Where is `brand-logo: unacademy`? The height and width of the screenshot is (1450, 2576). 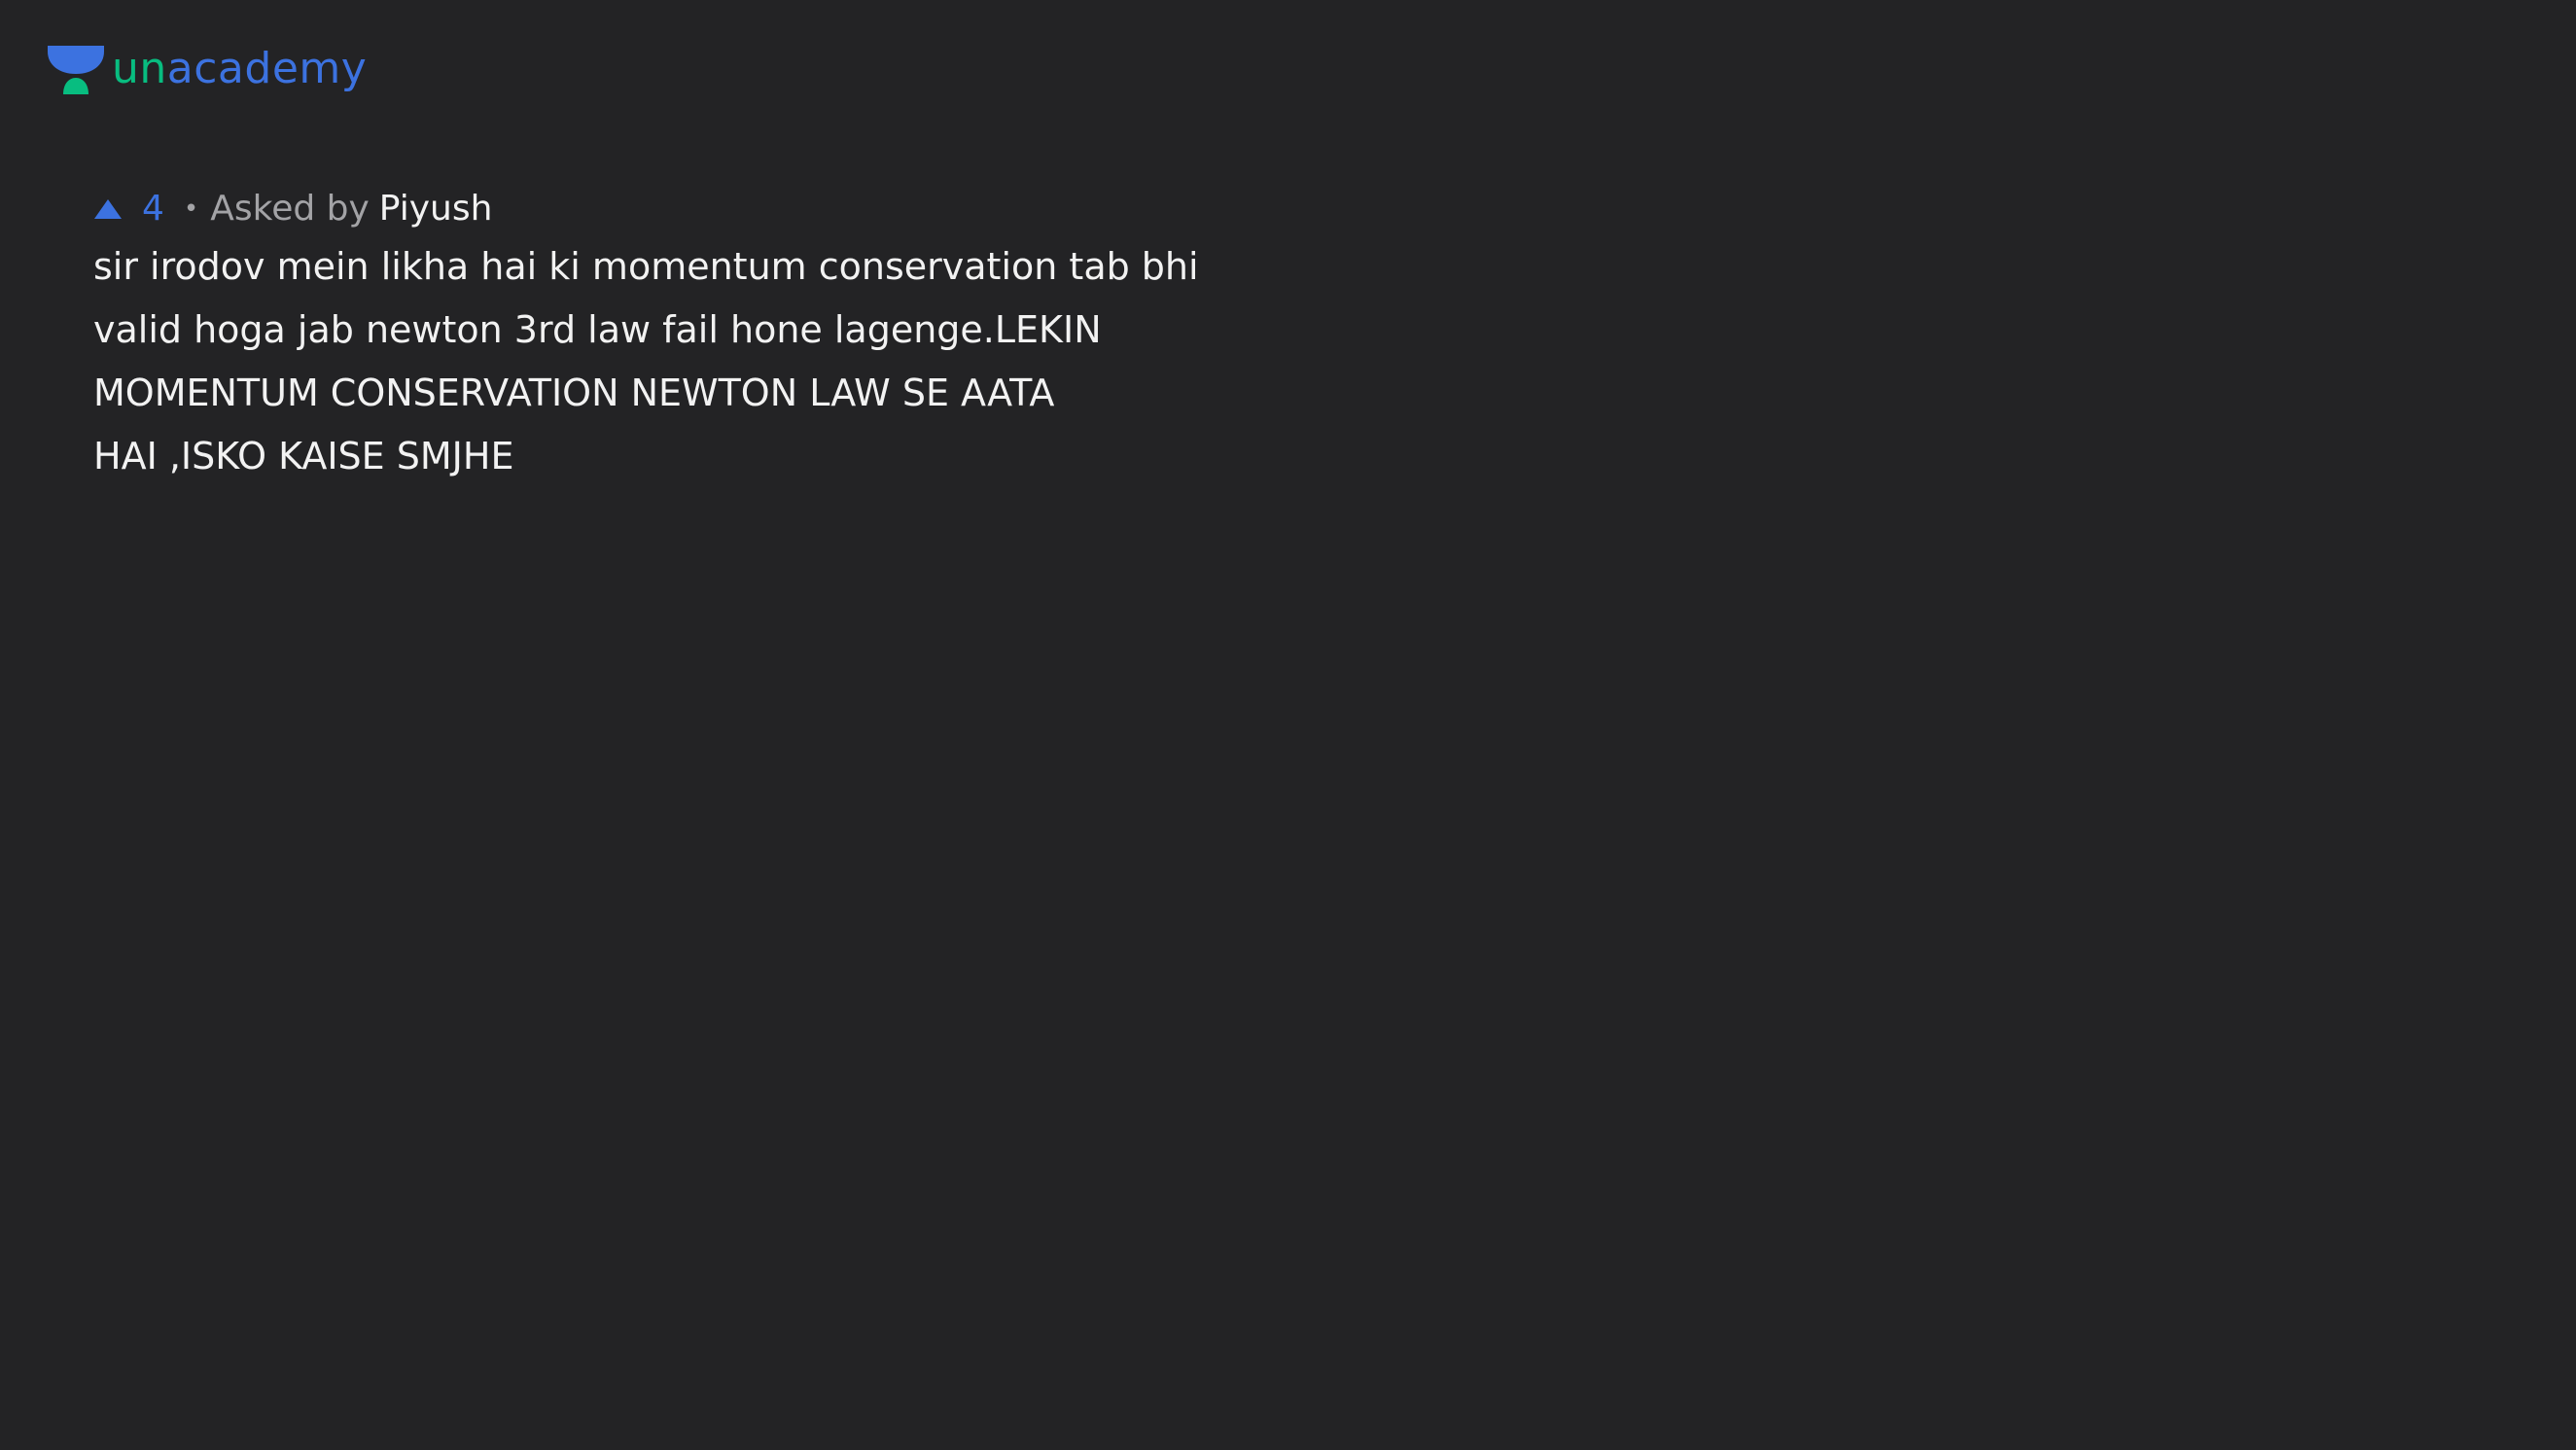
brand-logo: unacademy is located at coordinates (207, 69).